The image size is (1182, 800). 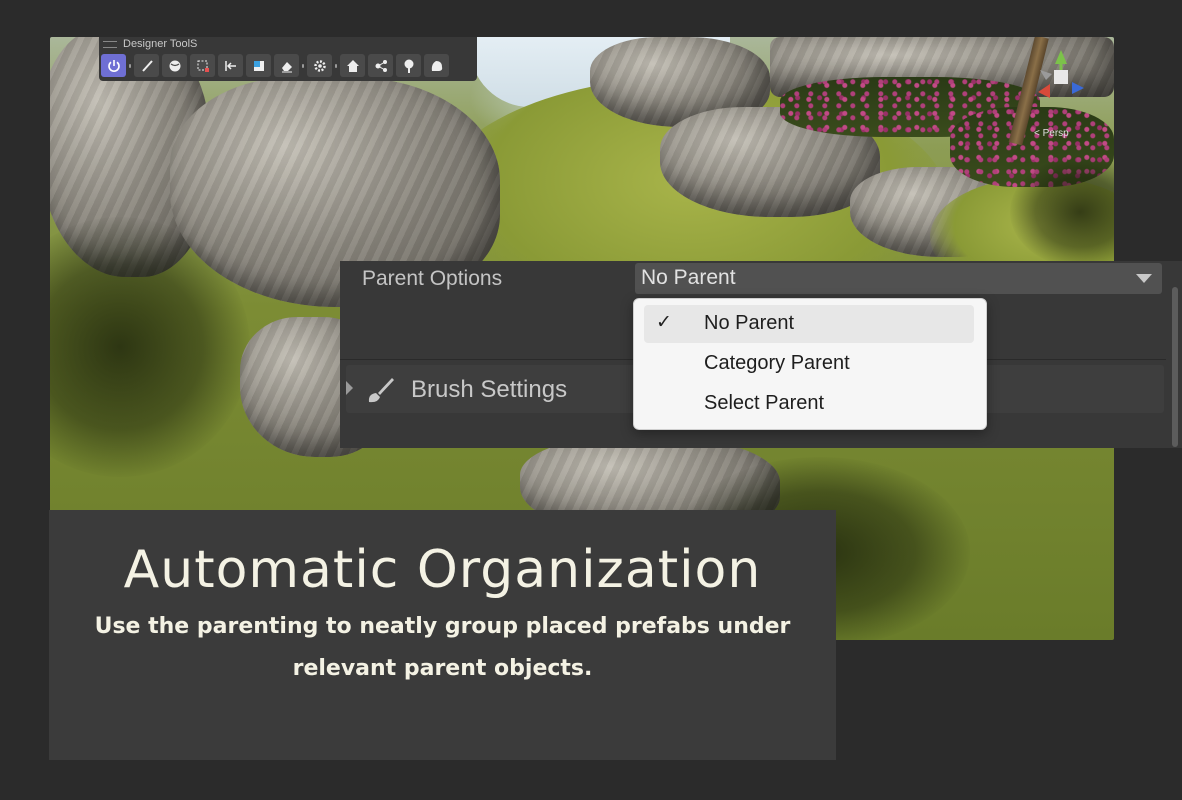 I want to click on globe-icon, so click(x=174, y=65).